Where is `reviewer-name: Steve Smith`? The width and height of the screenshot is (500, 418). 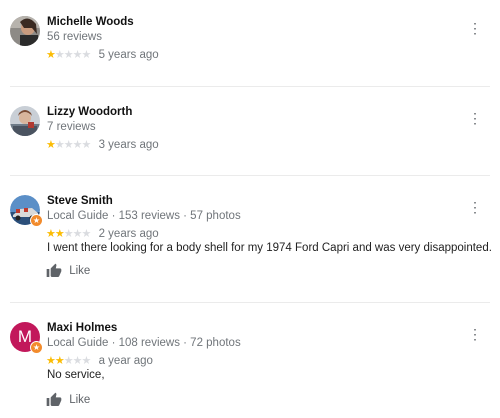
reviewer-name: Steve Smith is located at coordinates (80, 201).